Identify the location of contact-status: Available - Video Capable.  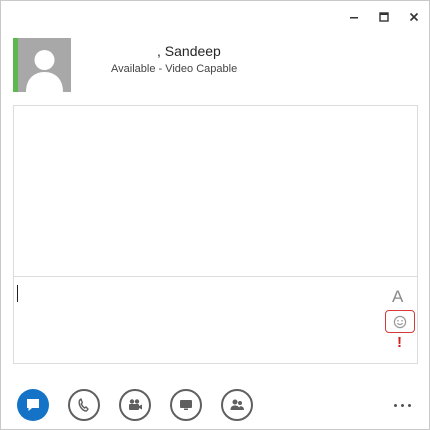
(174, 69).